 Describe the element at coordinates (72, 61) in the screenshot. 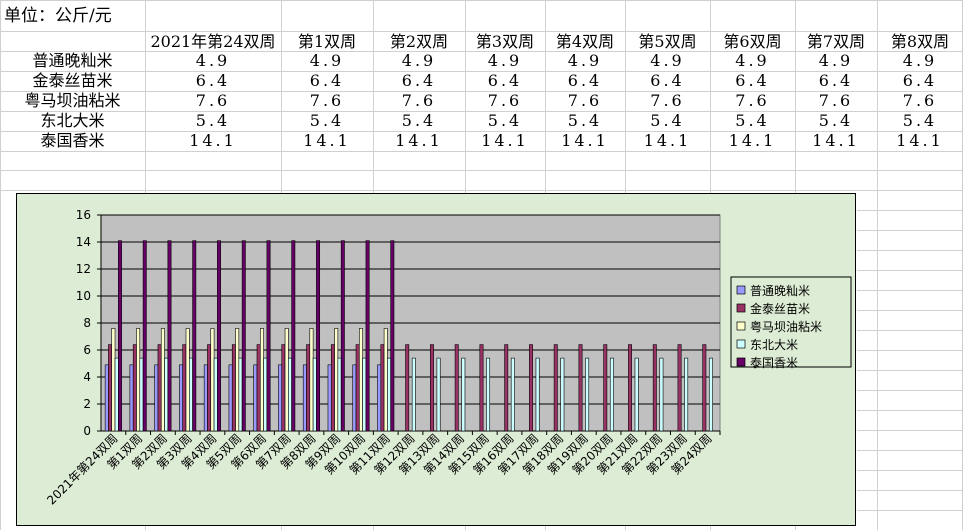

I see `row-label: 普通晚籼米` at that location.